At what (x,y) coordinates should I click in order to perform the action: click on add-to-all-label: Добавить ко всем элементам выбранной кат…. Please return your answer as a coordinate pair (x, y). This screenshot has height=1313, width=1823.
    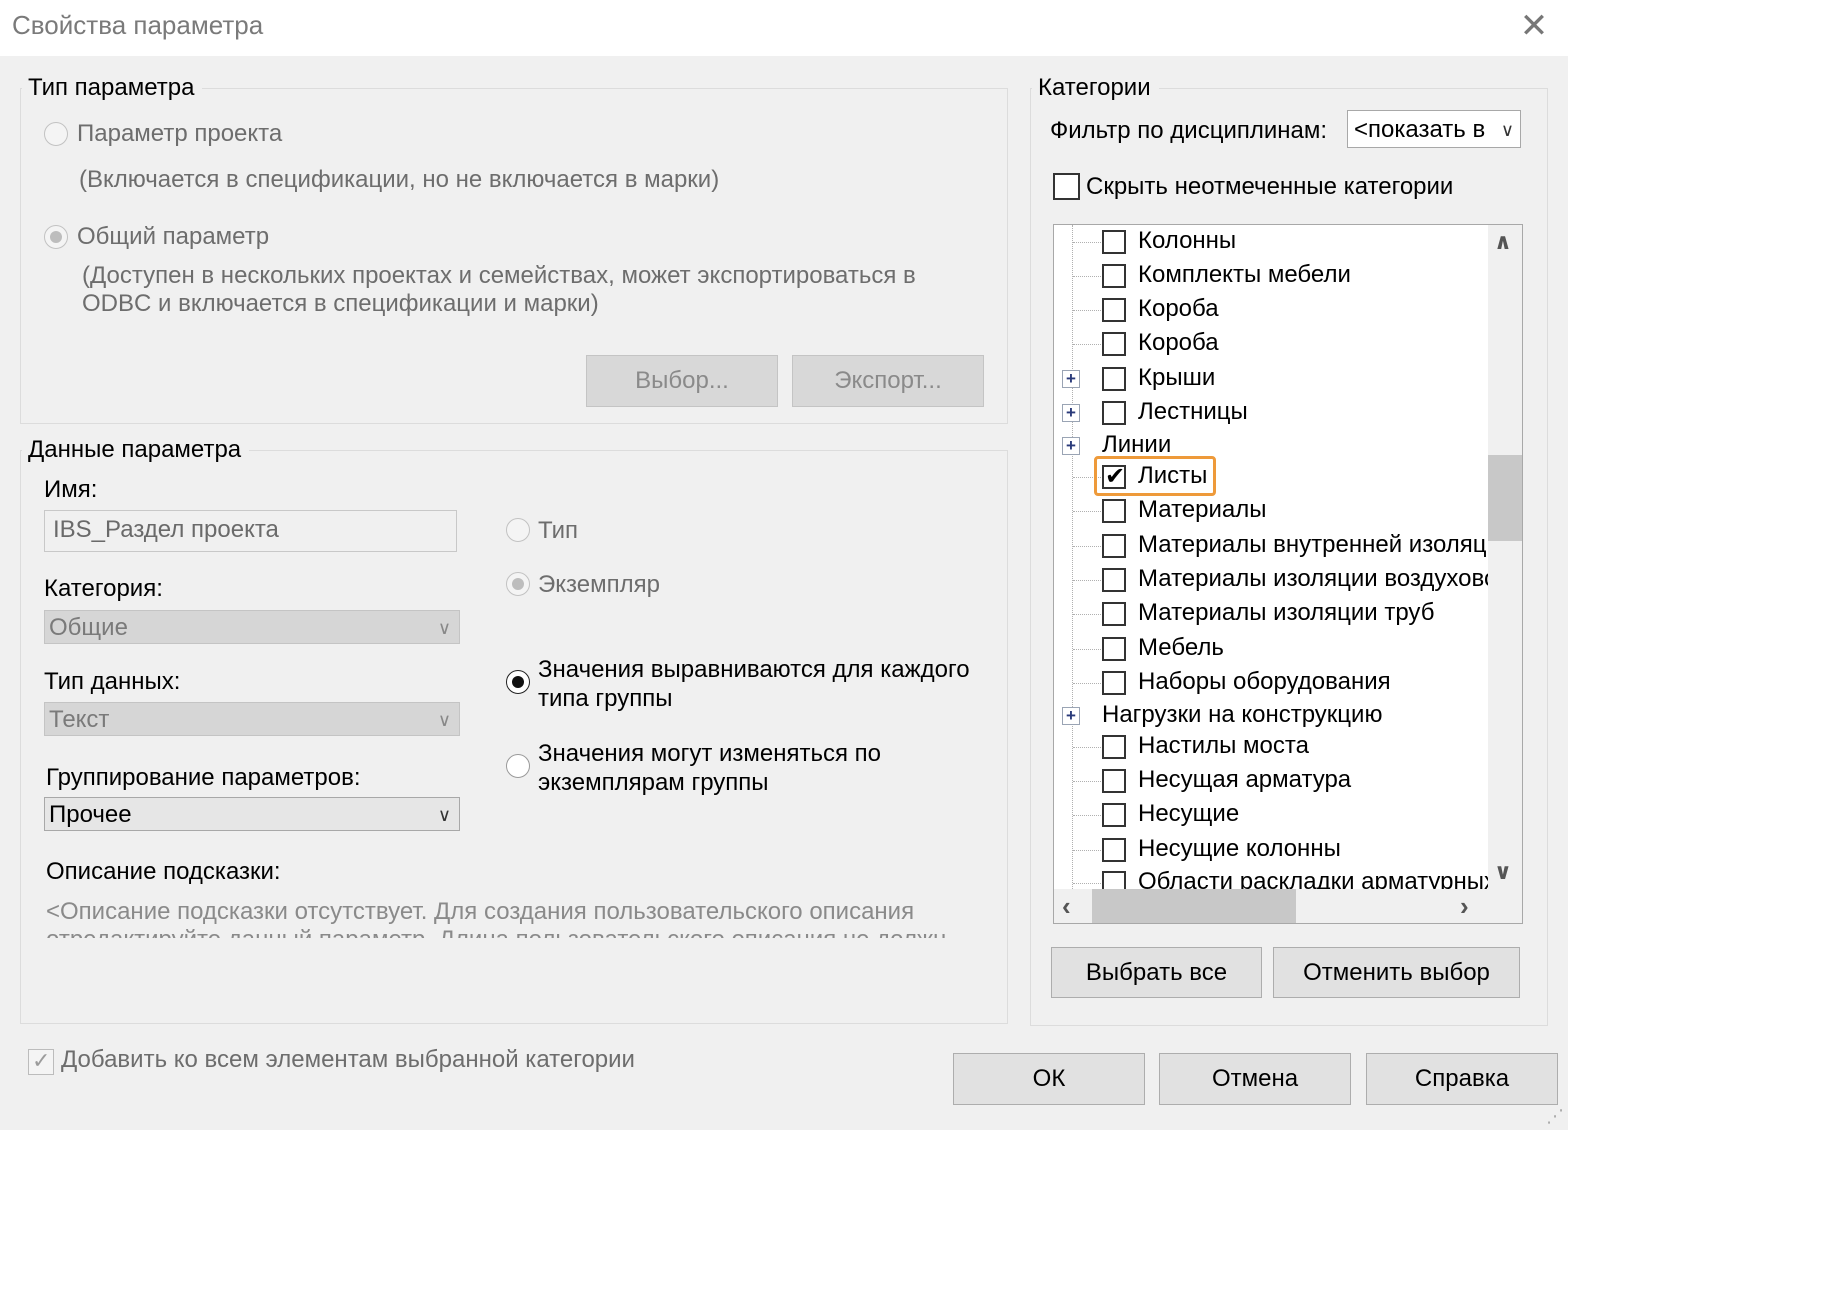
    Looking at the image, I should click on (348, 1059).